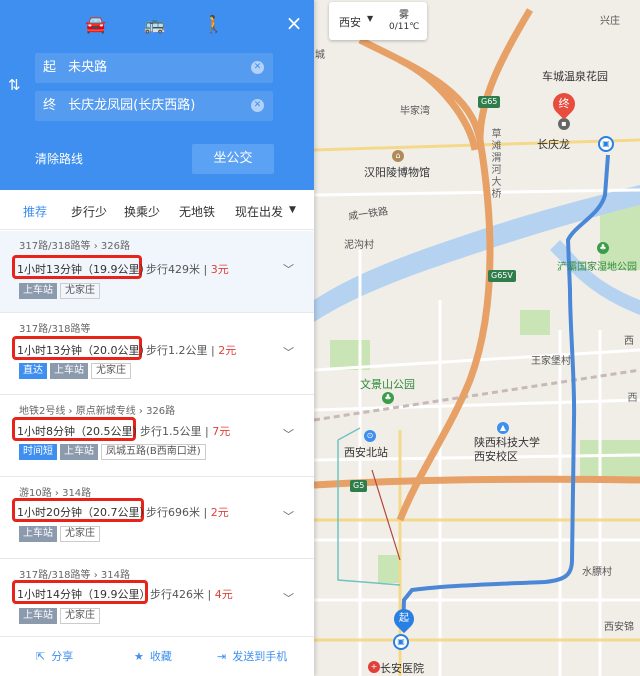  I want to click on map-label-wetland: 浐灞国家湿地公园, so click(597, 267).